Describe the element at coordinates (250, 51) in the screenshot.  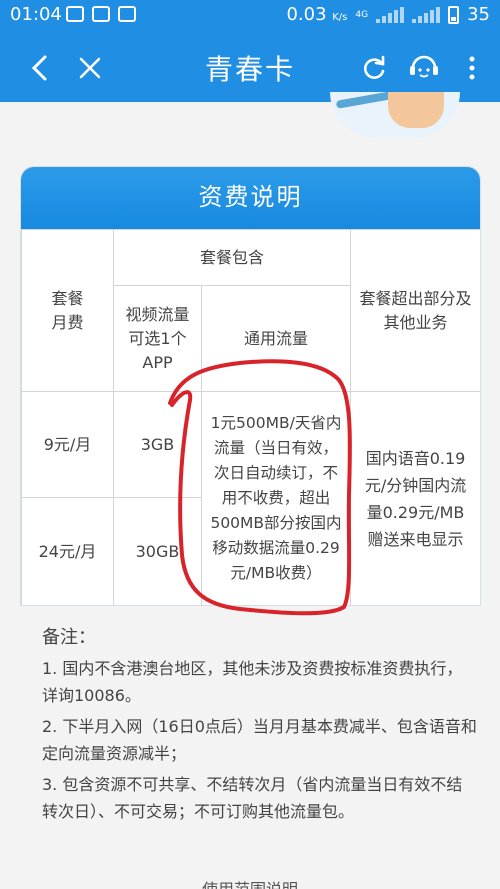
I see `header: 01:04 0.03 K/s 4G 35 青春卡` at that location.